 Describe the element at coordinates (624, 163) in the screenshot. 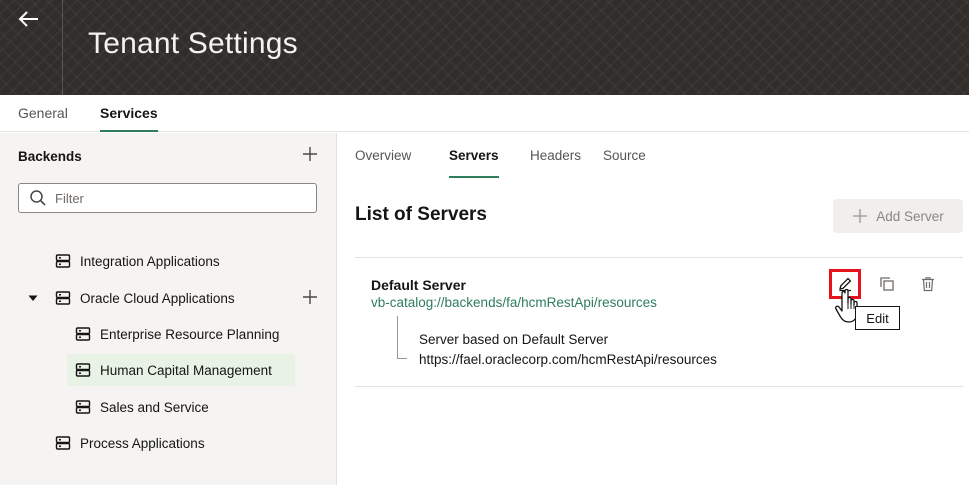

I see `tab-source: Source` at that location.